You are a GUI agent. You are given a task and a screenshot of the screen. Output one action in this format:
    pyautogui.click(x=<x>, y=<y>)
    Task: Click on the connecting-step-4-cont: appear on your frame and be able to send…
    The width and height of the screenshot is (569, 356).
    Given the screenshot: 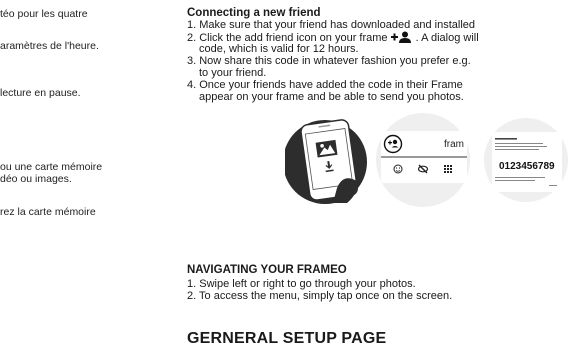 What is the action you would take?
    pyautogui.click(x=331, y=97)
    